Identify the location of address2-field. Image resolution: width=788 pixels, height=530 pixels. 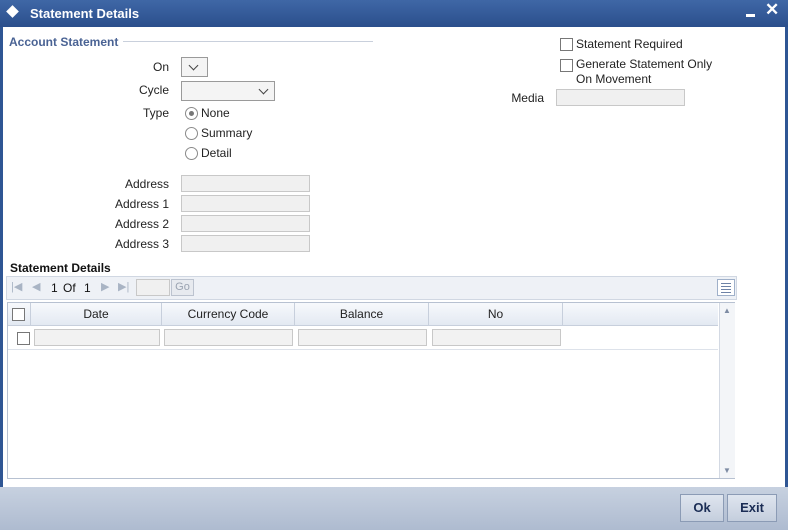
(245, 223).